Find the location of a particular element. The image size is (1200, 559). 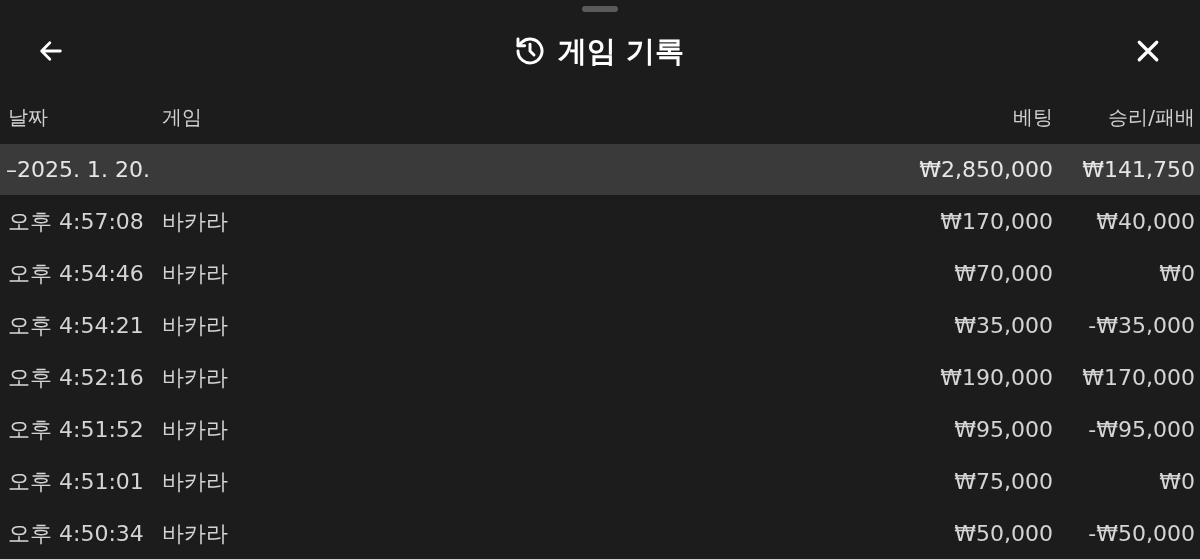

table-cell-text: 오후 4:50:34 is located at coordinates (76, 533).